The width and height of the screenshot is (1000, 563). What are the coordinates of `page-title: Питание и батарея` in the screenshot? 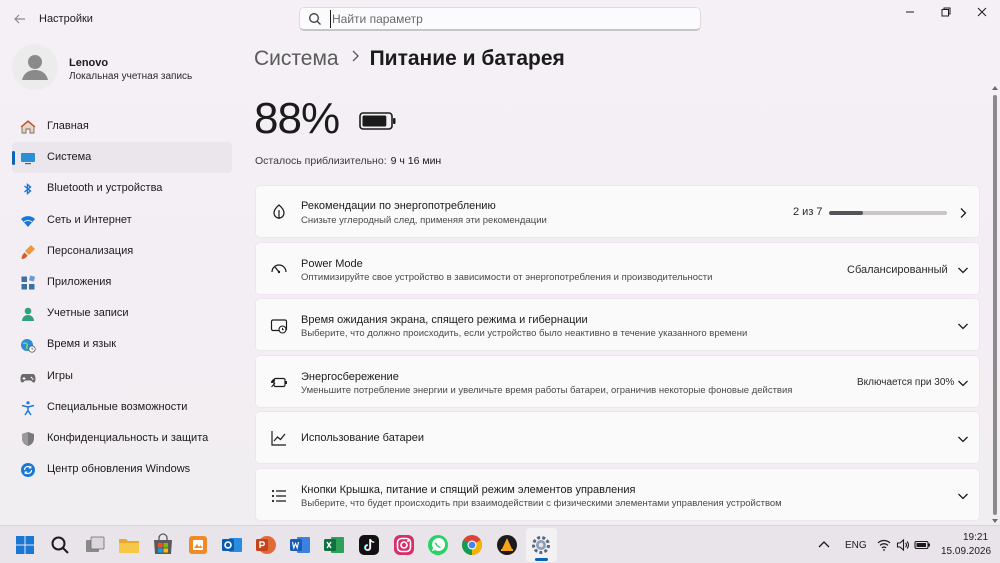 It's located at (467, 58).